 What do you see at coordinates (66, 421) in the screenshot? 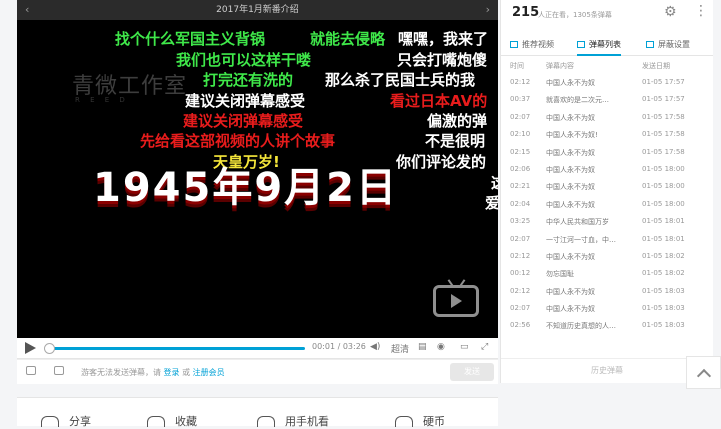
I see `share-button: 分享` at bounding box center [66, 421].